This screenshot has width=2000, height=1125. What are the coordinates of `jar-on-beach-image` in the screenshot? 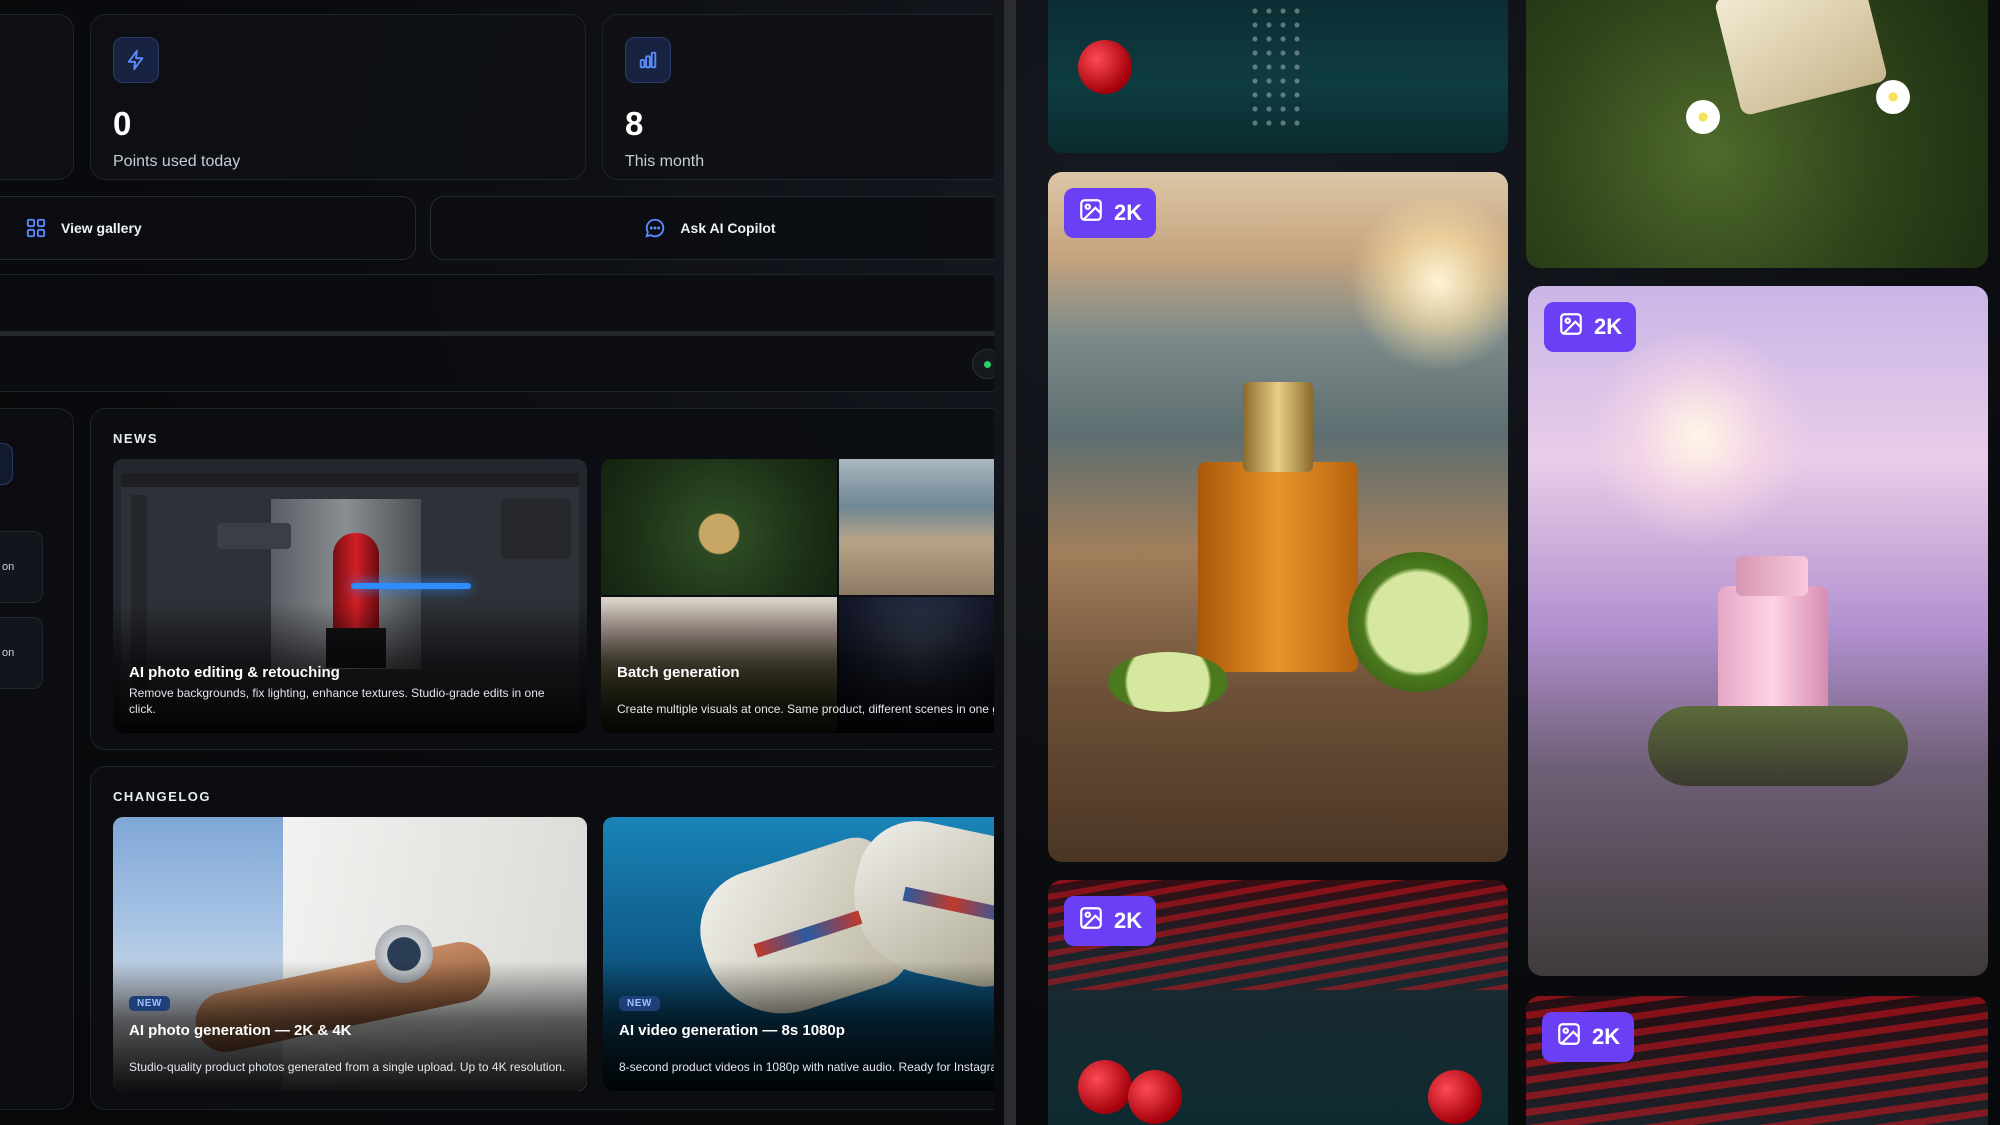 It's located at (916, 527).